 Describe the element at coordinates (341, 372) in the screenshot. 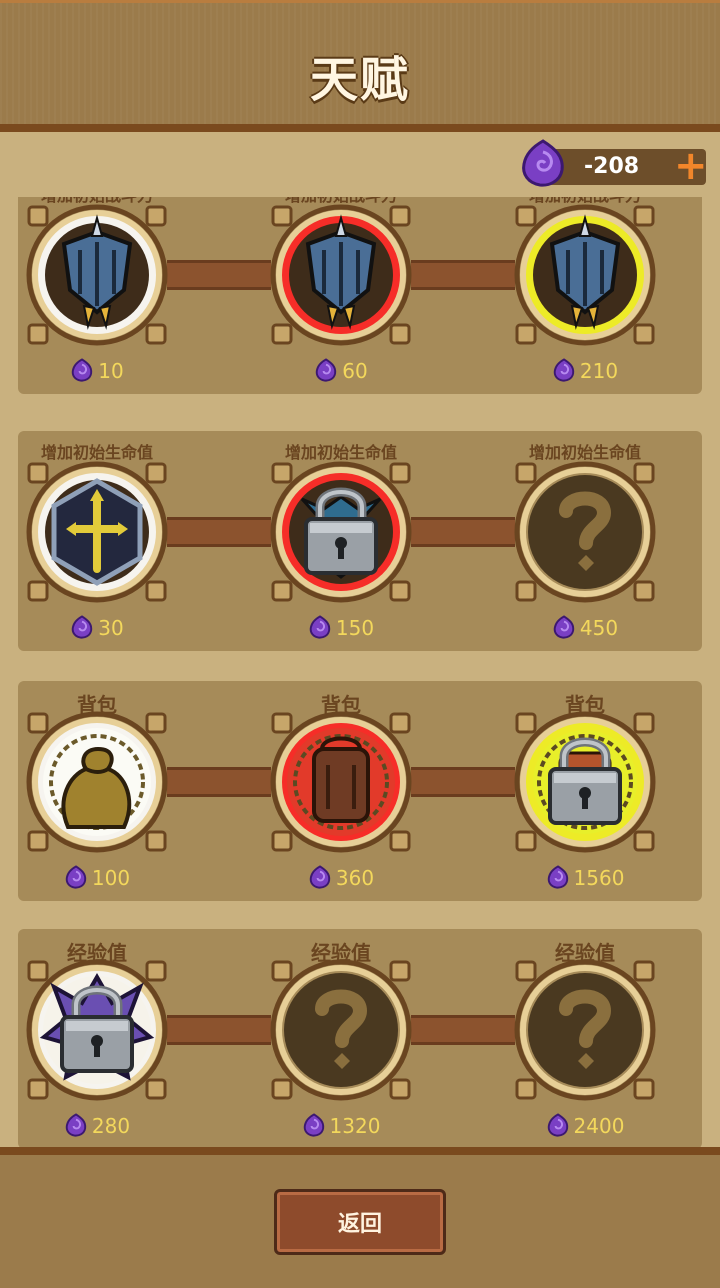

I see `talent-cost: 60` at that location.